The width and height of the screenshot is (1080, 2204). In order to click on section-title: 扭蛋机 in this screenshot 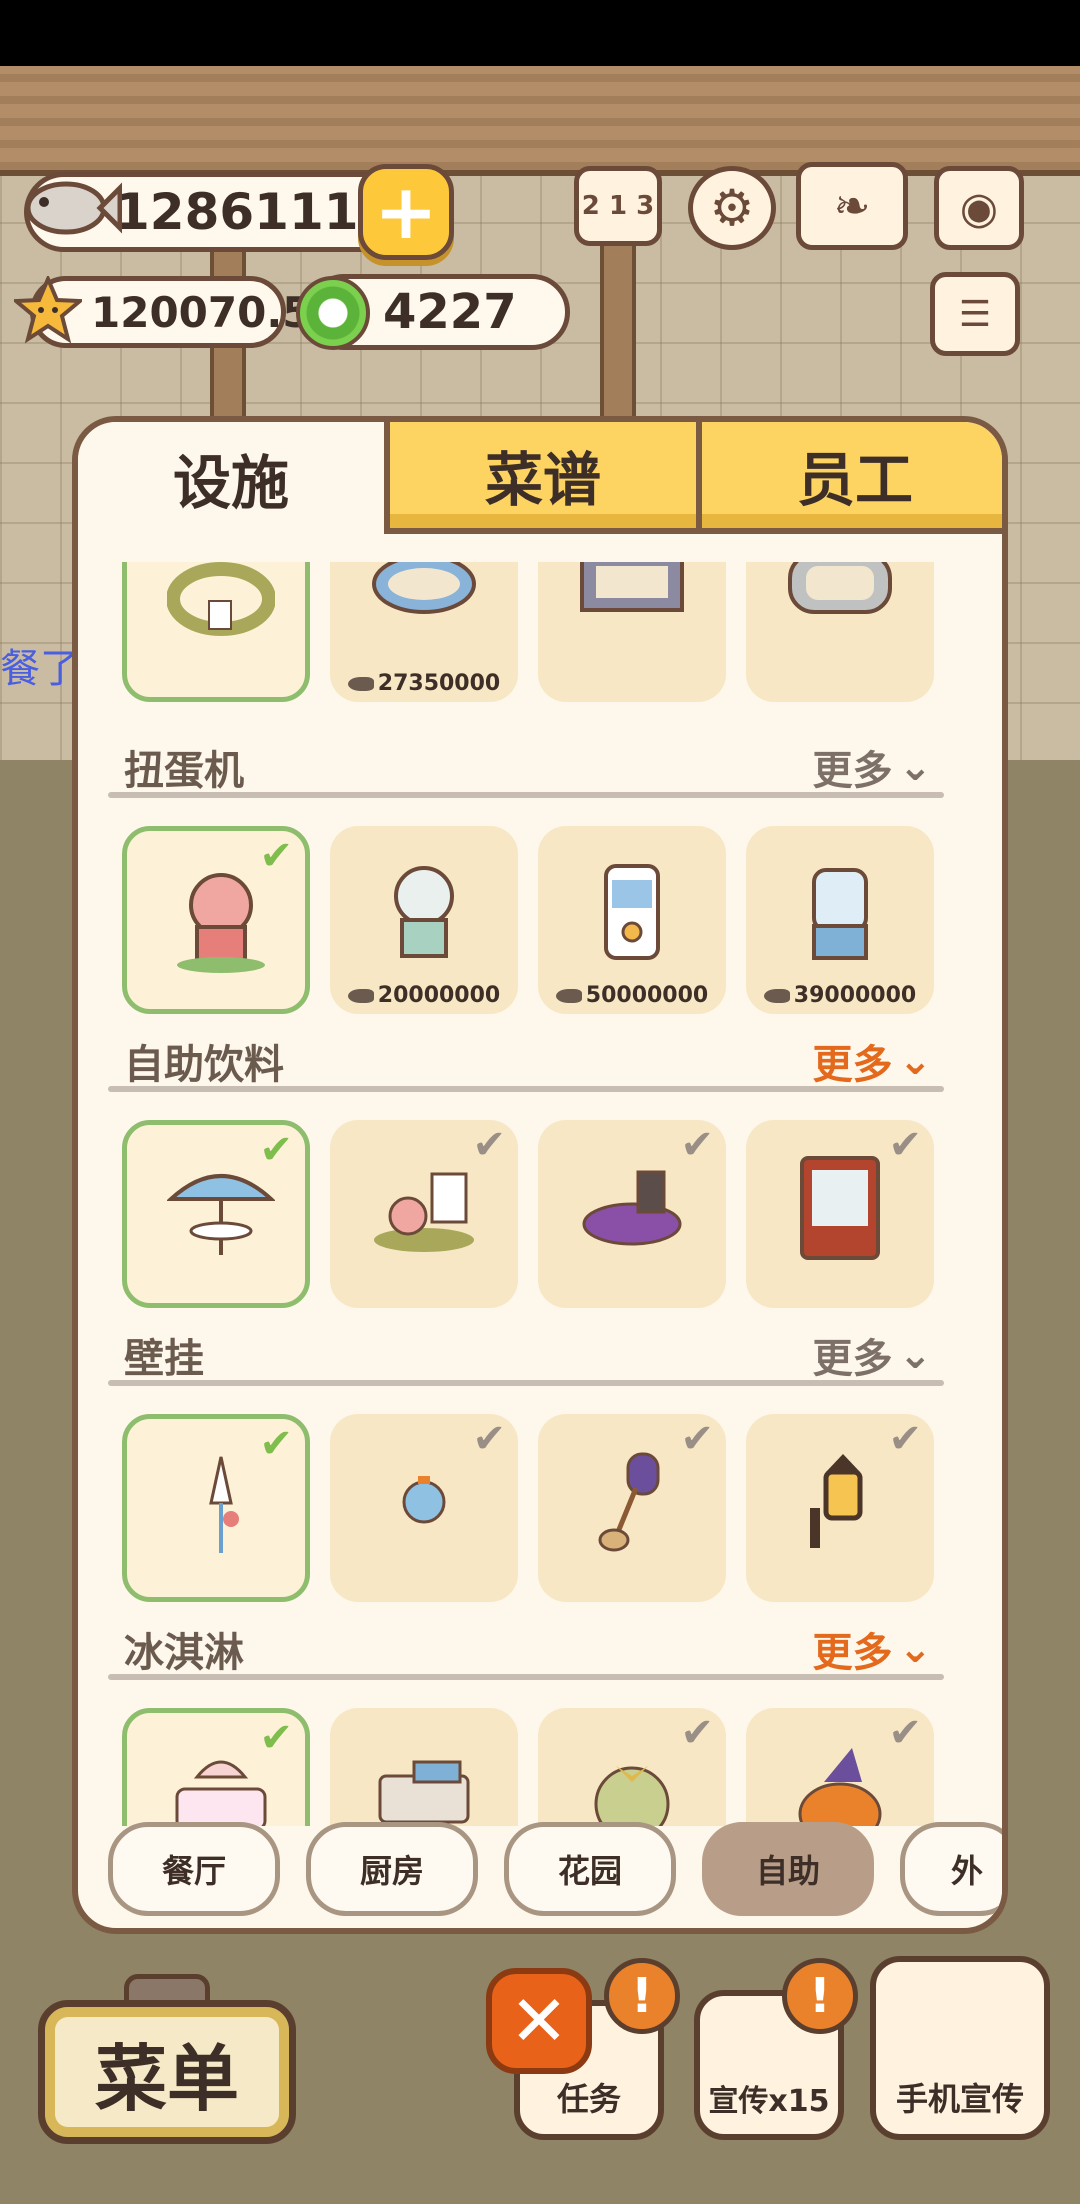, I will do `click(184, 771)`.